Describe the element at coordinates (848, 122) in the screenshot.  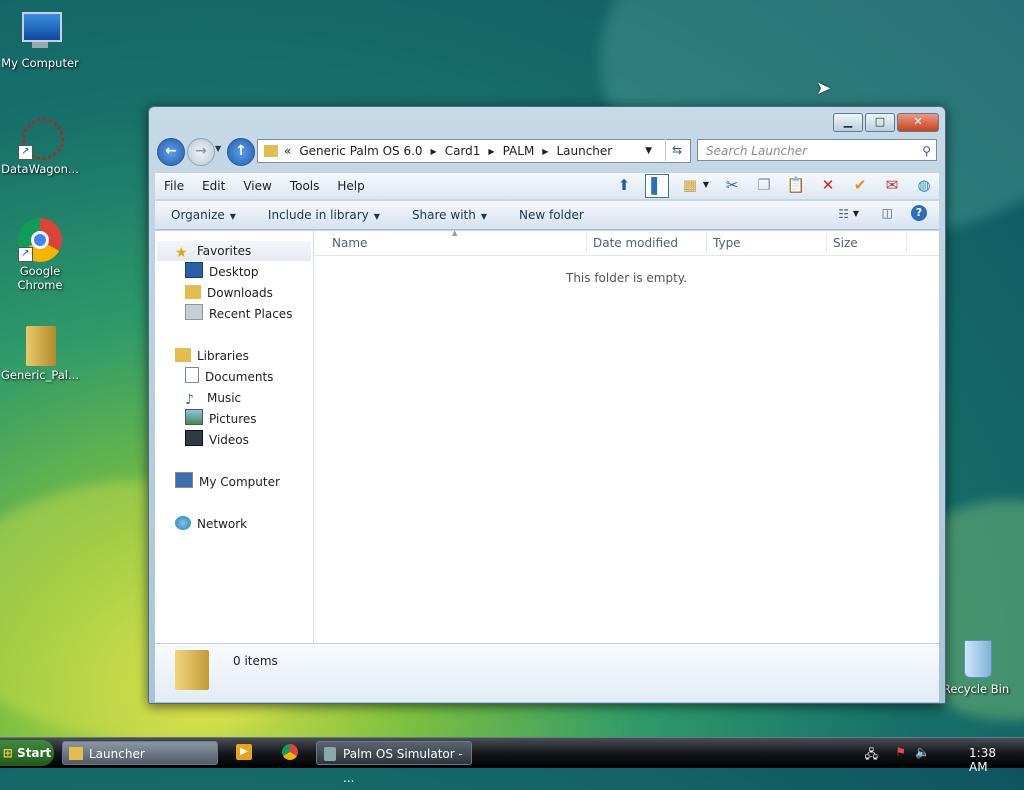
I see `minimize-button: ▁` at that location.